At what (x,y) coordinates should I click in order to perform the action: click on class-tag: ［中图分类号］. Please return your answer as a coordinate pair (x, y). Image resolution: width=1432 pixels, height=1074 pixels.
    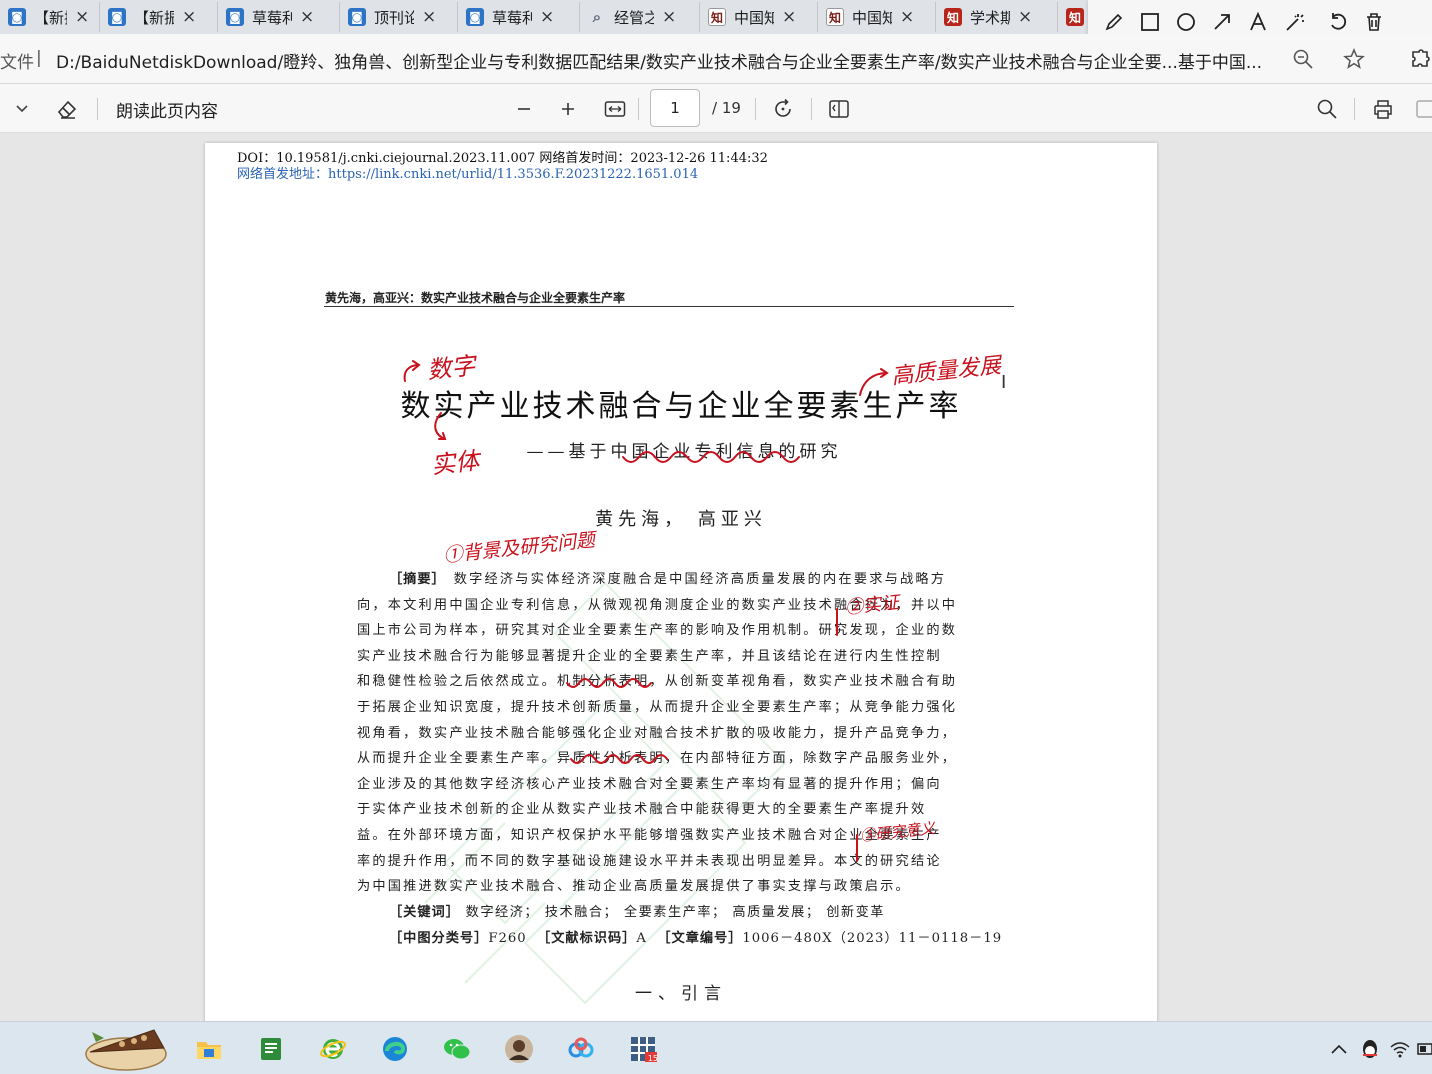
    Looking at the image, I should click on (439, 938).